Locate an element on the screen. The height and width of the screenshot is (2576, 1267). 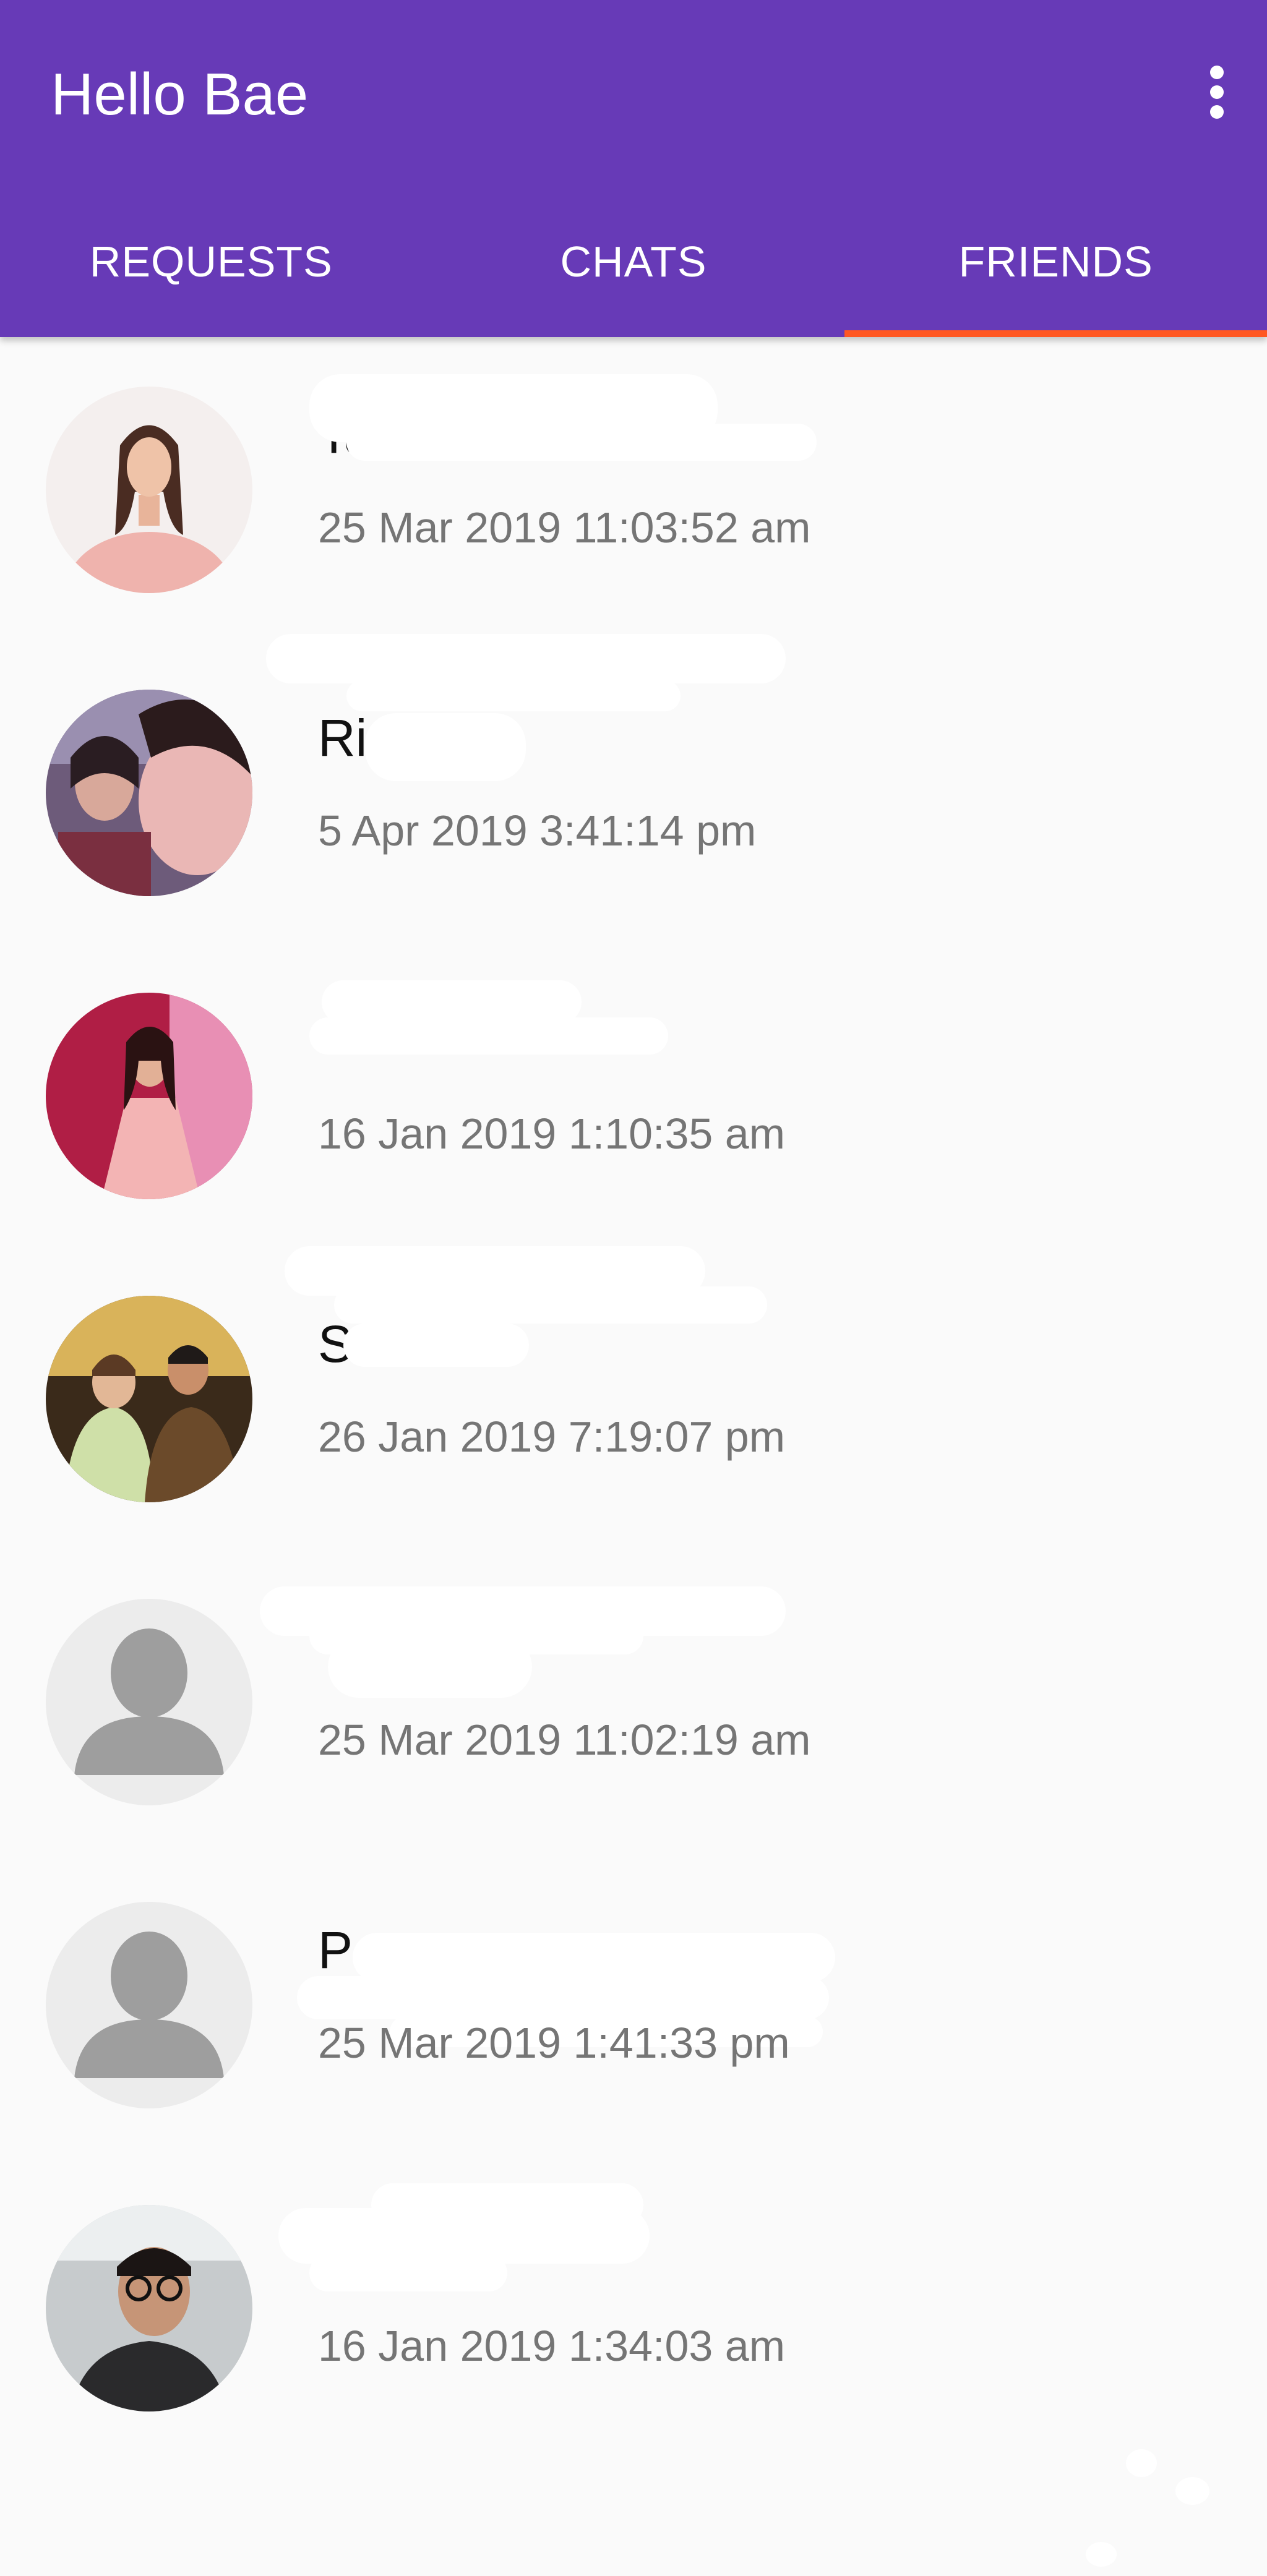
friend-row: Ta 25 Mar 2019 11:03:52 am is located at coordinates (633, 488).